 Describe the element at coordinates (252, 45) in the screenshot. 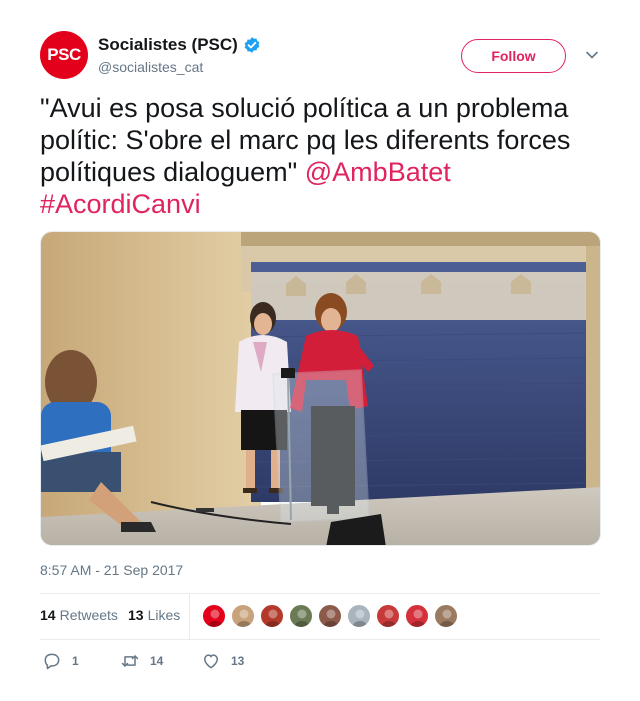

I see `verified-badge-icon` at that location.